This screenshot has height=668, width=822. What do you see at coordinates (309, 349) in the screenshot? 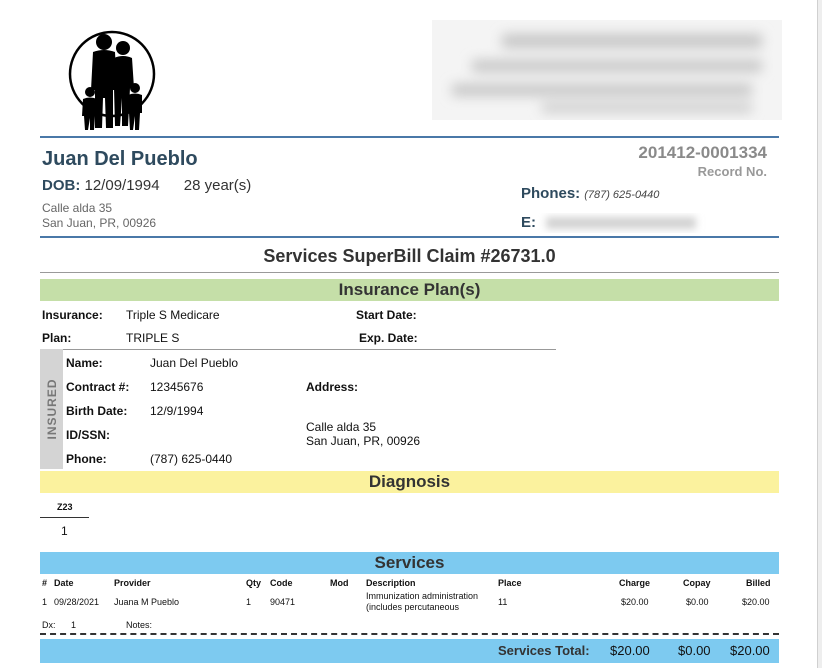
I see `insured-divider` at bounding box center [309, 349].